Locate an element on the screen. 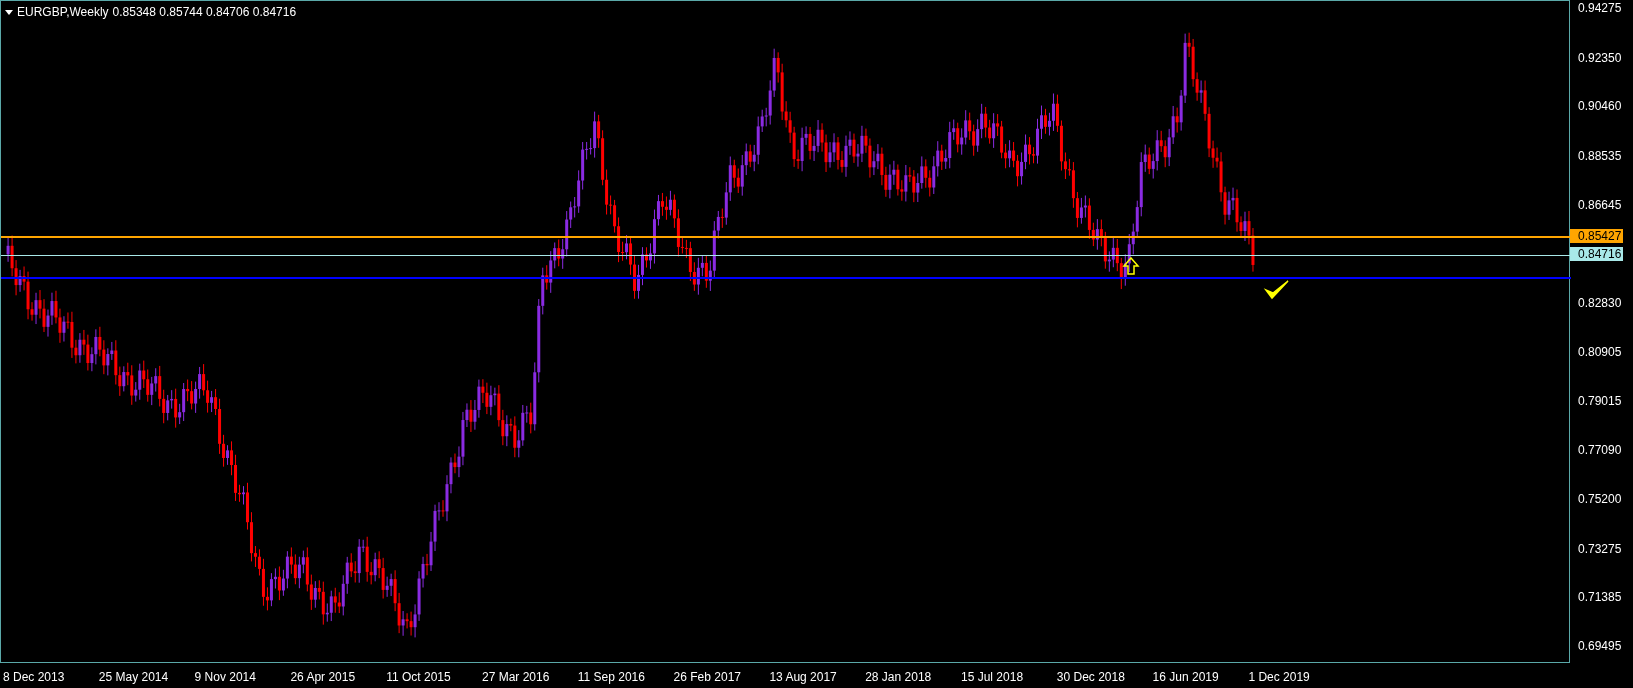 This screenshot has height=688, width=1633. price-label: 0.73275 is located at coordinates (1600, 548).